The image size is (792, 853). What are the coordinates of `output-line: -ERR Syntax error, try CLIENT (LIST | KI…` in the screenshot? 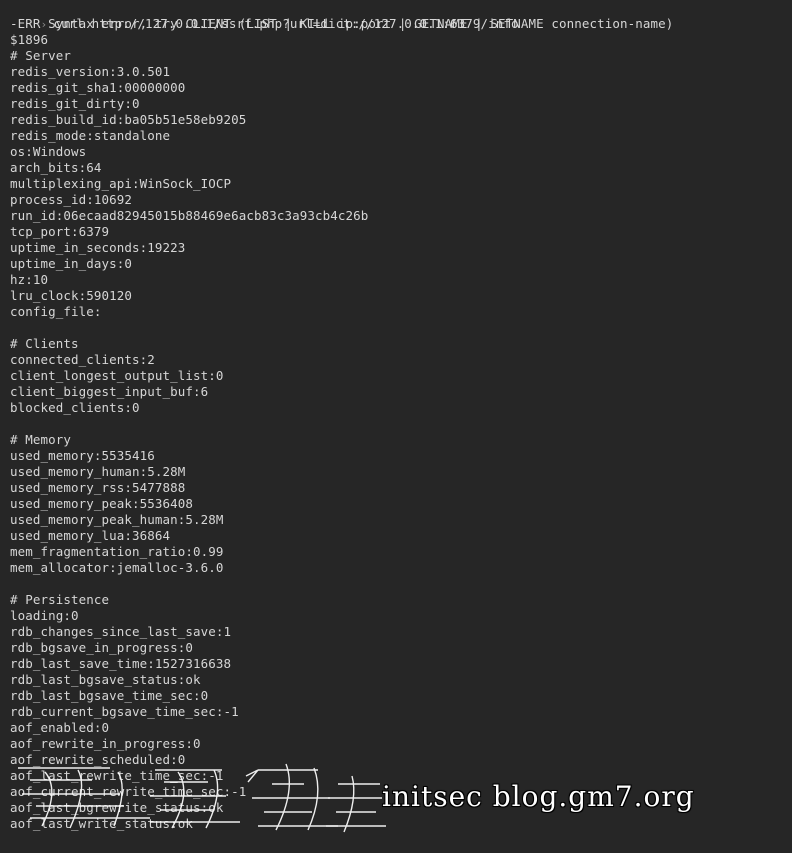 It's located at (342, 23).